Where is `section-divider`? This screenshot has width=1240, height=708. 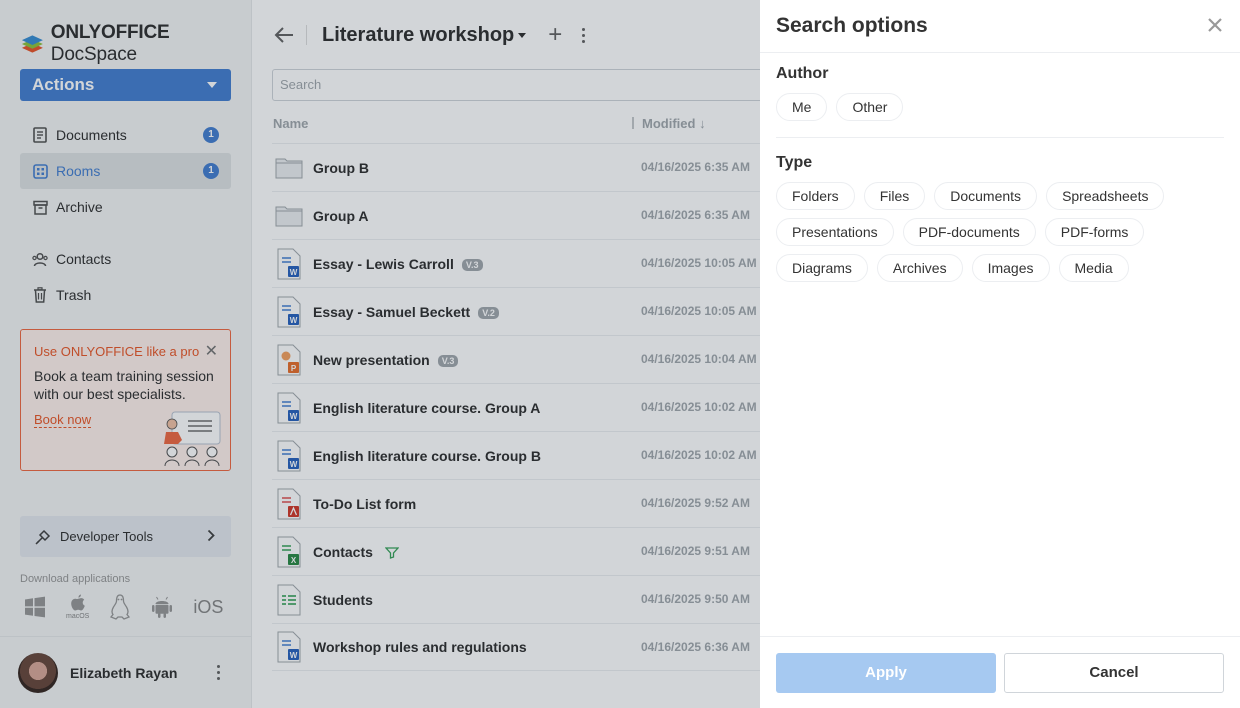
section-divider is located at coordinates (1000, 137).